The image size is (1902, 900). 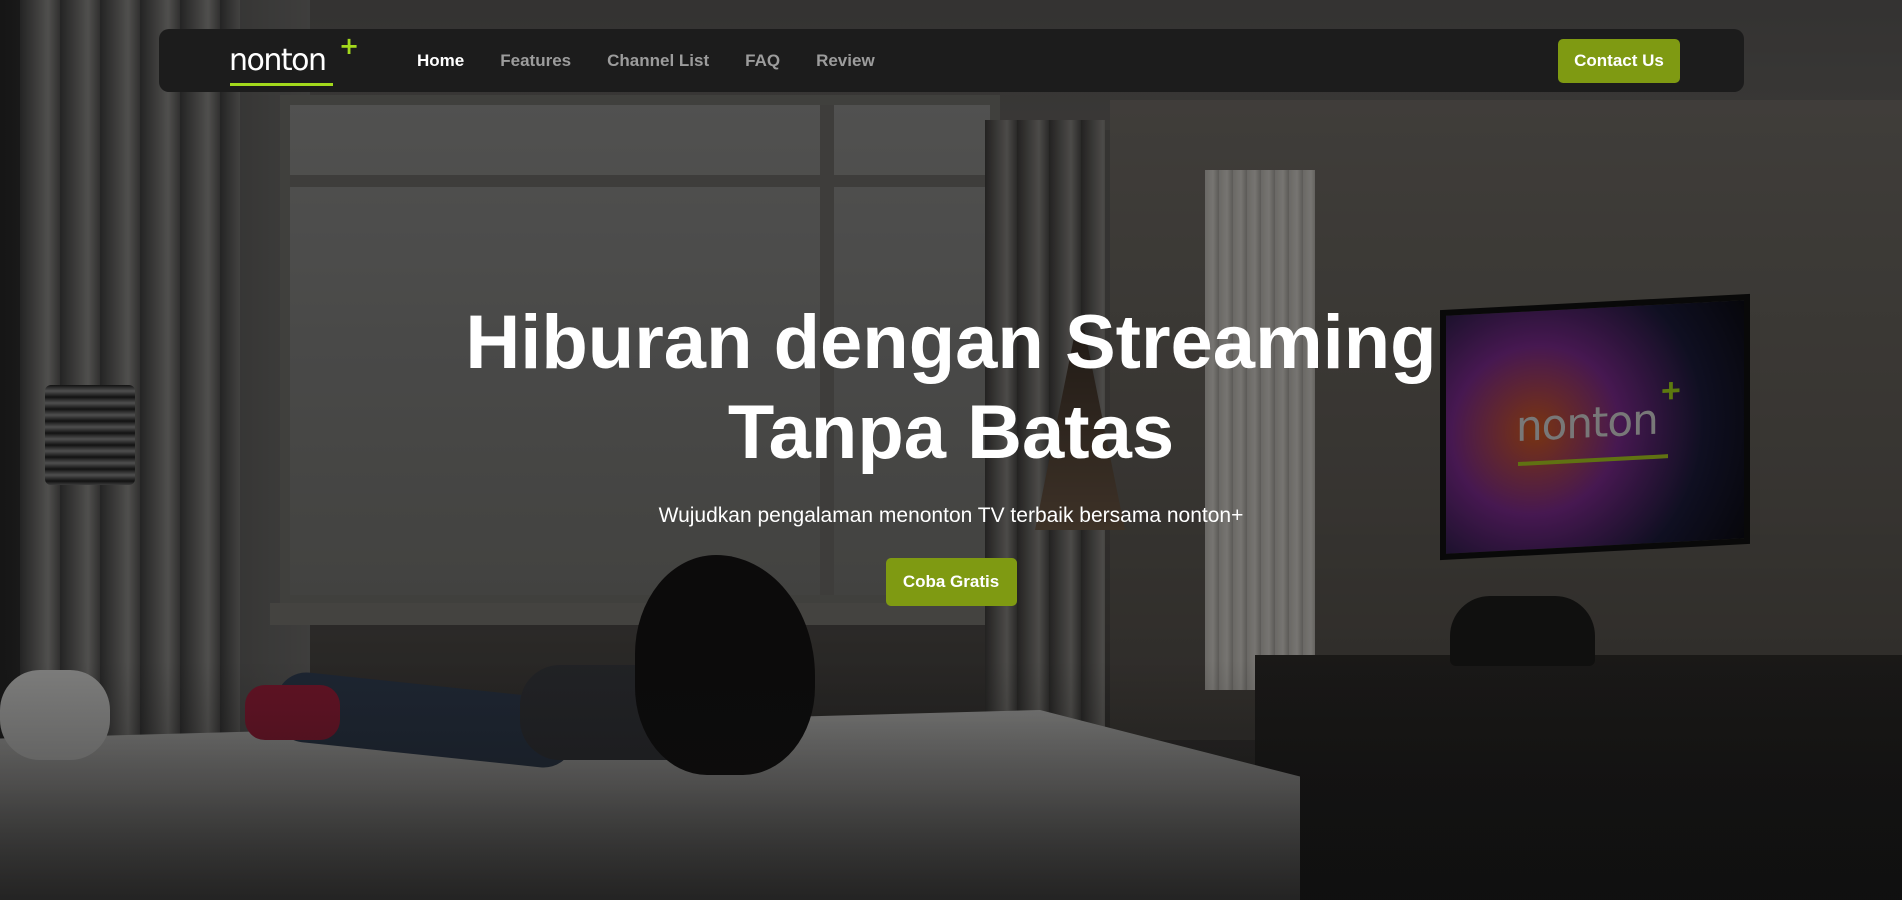 What do you see at coordinates (1619, 60) in the screenshot?
I see `contact-us-button: Contact Us` at bounding box center [1619, 60].